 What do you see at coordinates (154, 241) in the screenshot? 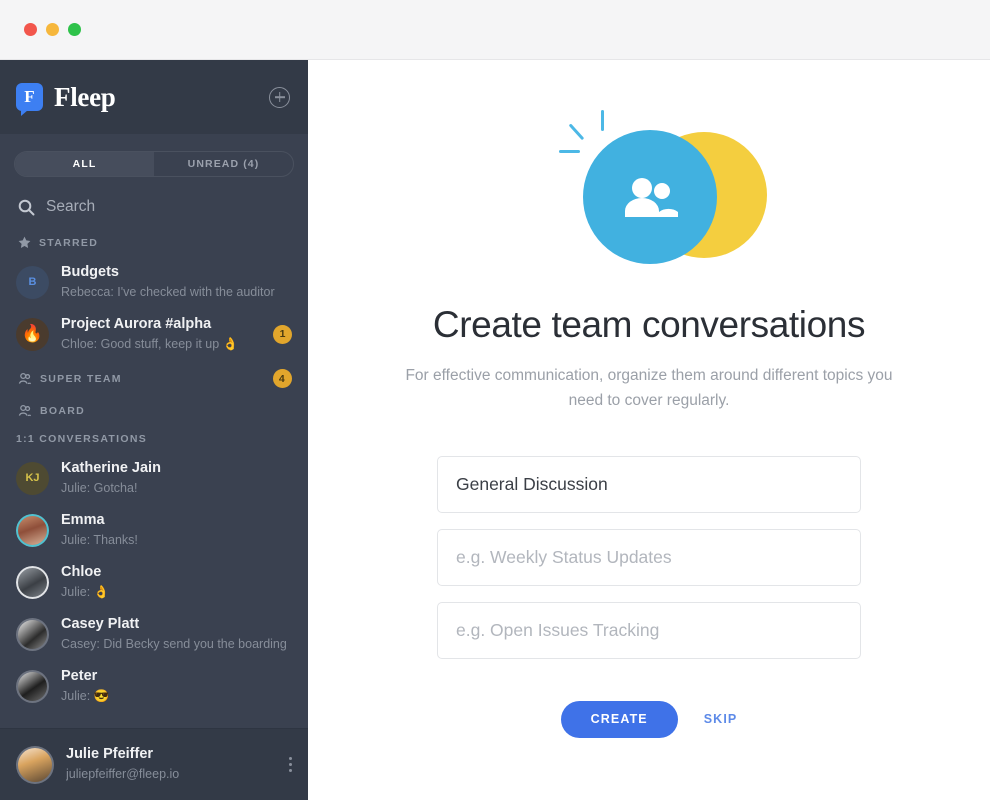
I see `section-header-starred: STARRED` at bounding box center [154, 241].